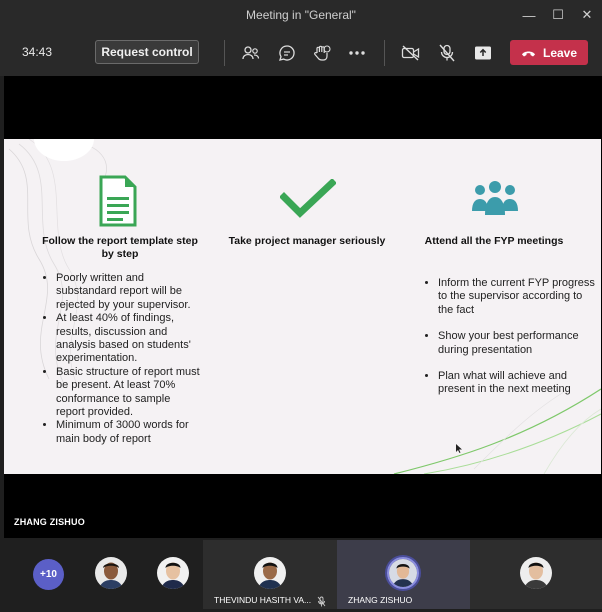  I want to click on mouse-cursor-icon, so click(459, 449).